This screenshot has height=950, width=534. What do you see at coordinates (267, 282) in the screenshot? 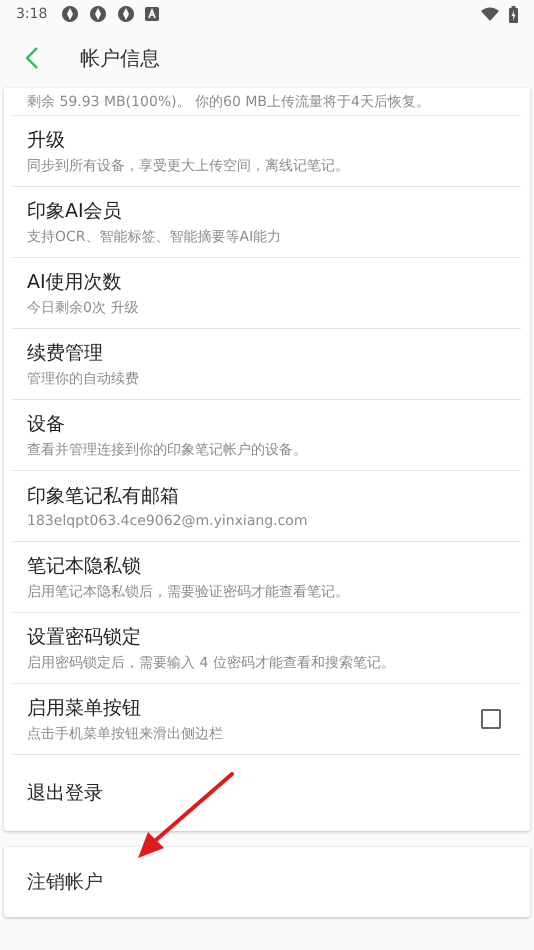
I see `setting-title: AI使用次数` at bounding box center [267, 282].